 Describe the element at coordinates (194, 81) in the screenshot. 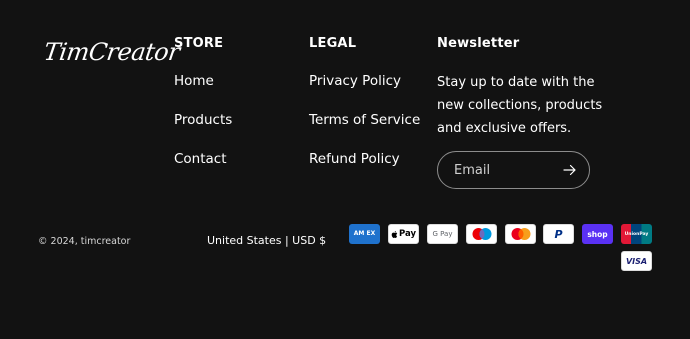

I see `home-link: Home` at that location.